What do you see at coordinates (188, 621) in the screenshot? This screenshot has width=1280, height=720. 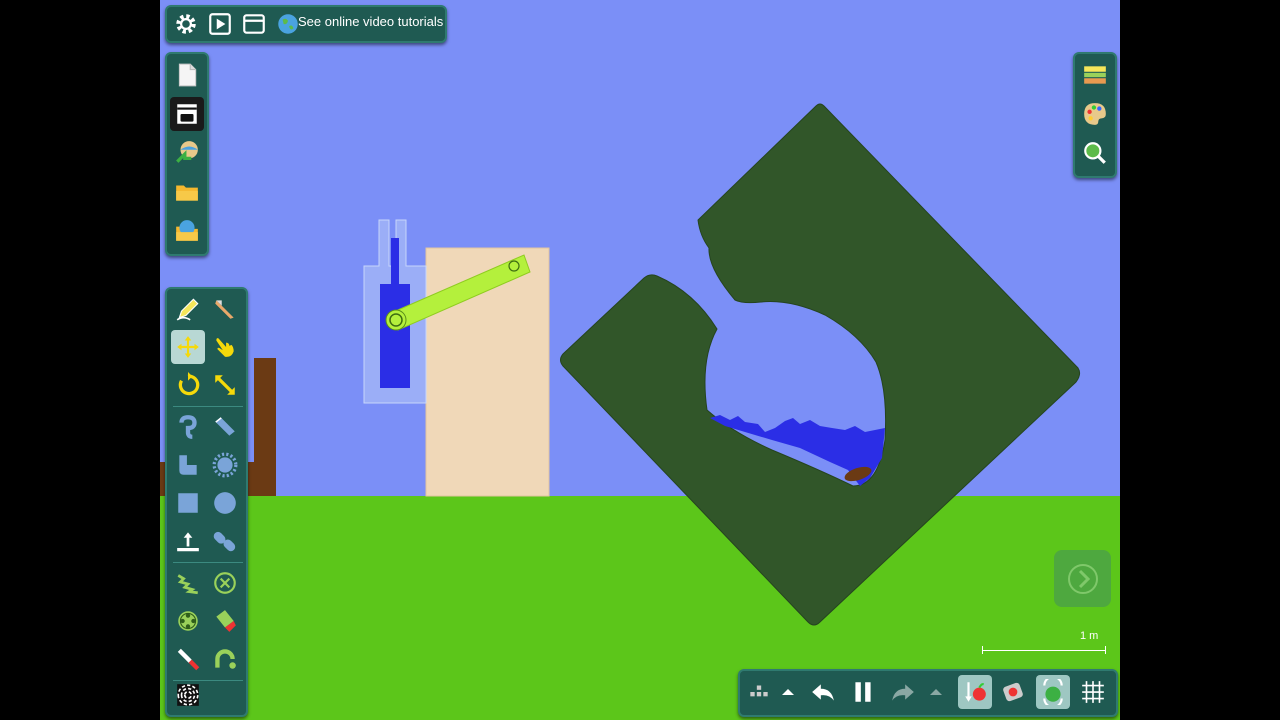 I see `hinge-tool-icon` at bounding box center [188, 621].